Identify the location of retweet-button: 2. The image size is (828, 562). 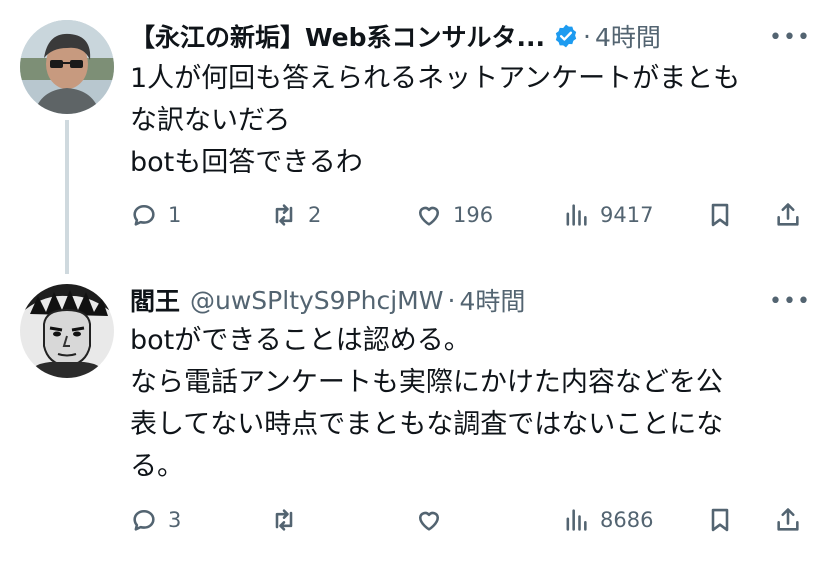
(295, 215).